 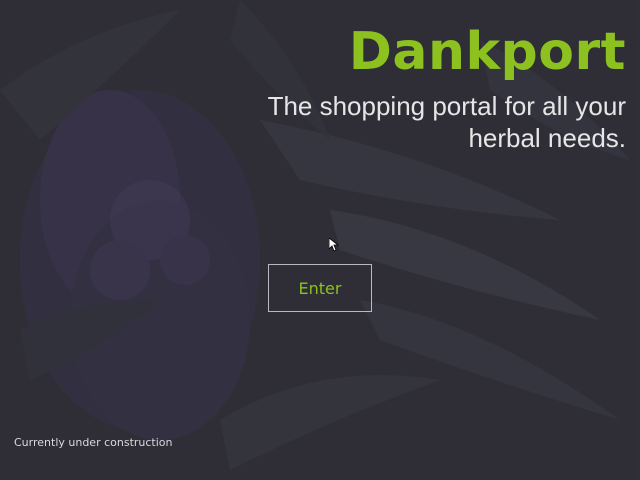 I want to click on site-title: Dankport, so click(x=487, y=52).